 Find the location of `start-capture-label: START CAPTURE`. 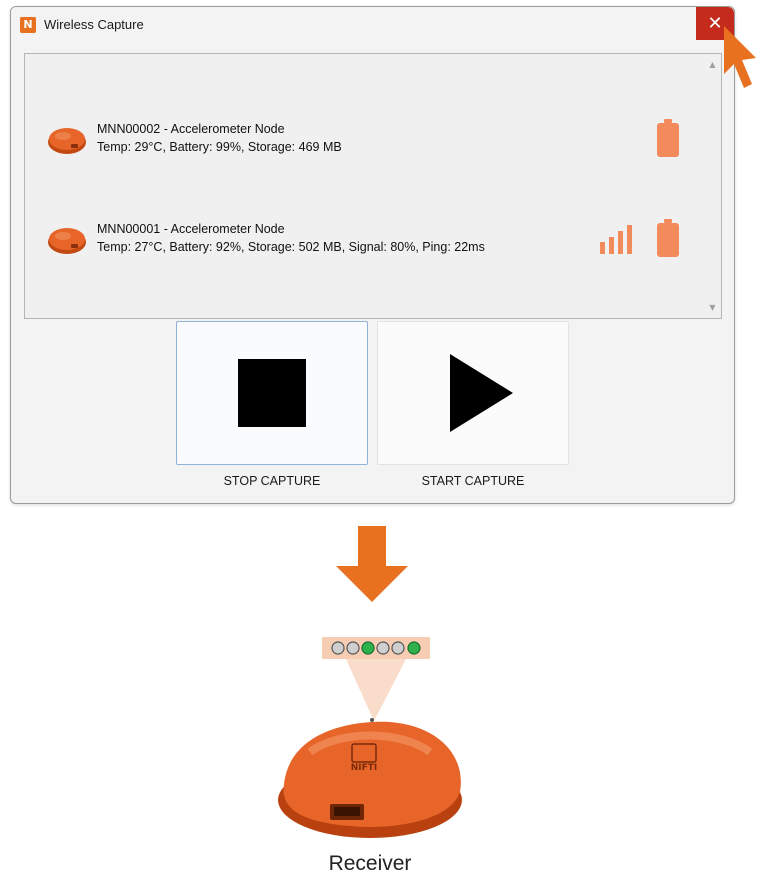

start-capture-label: START CAPTURE is located at coordinates (473, 481).